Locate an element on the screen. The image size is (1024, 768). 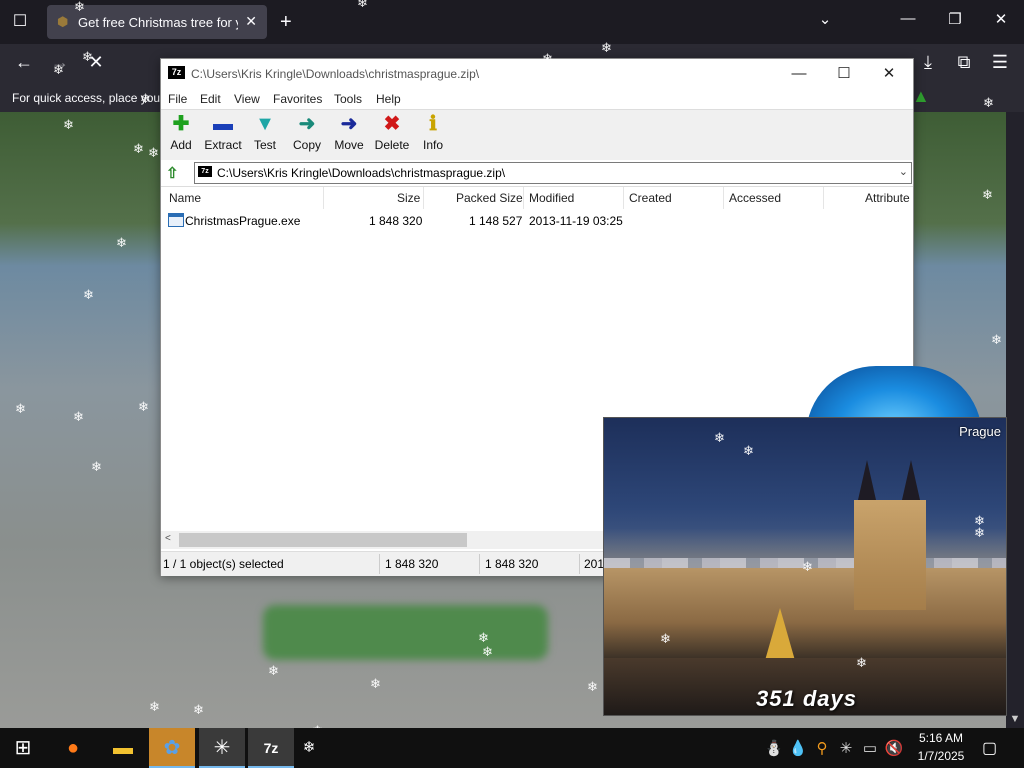
chevron-down-icon: ⌄ is located at coordinates (825, 19).